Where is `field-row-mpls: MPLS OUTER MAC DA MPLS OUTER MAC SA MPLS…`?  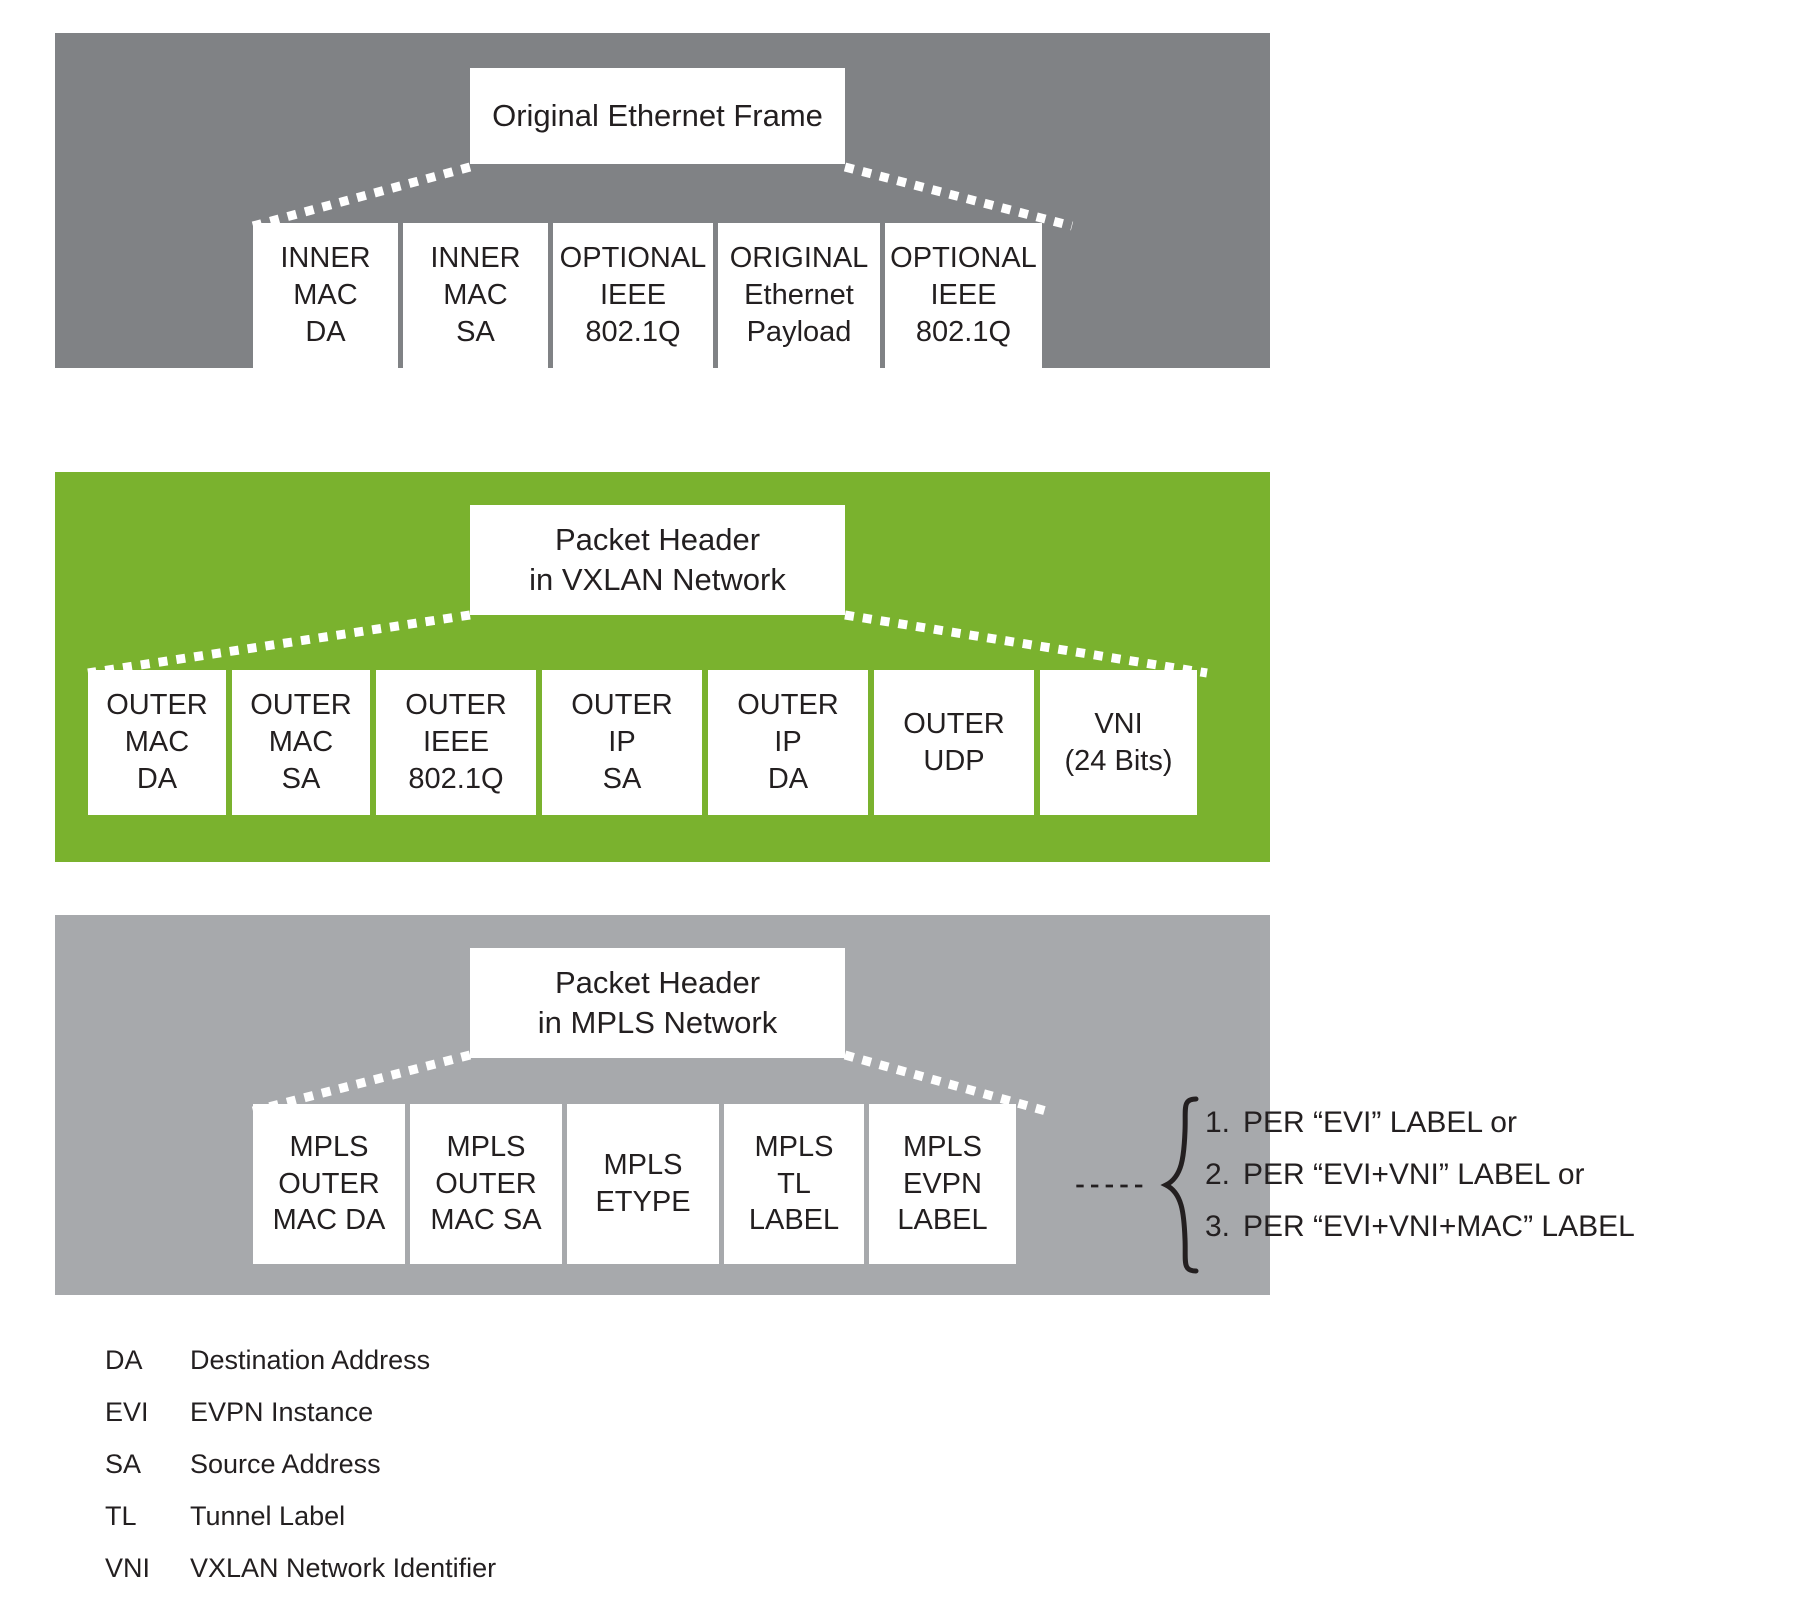 field-row-mpls: MPLS OUTER MAC DA MPLS OUTER MAC SA MPLS… is located at coordinates (649, 1184).